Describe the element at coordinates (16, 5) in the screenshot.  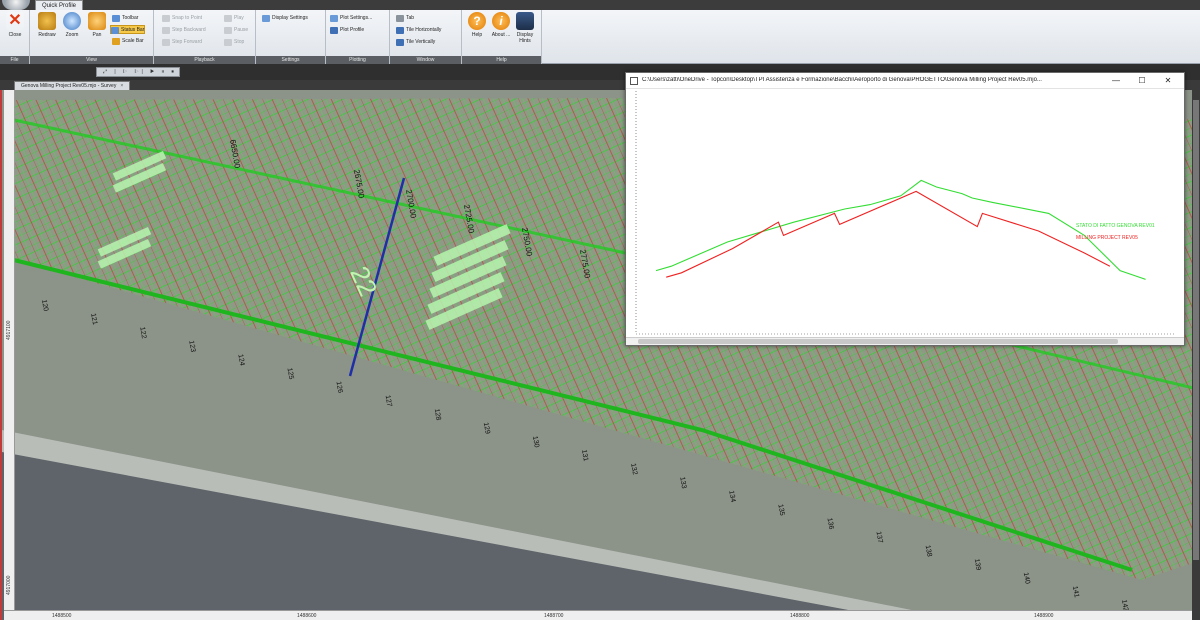
I see `app-logo-icon` at that location.